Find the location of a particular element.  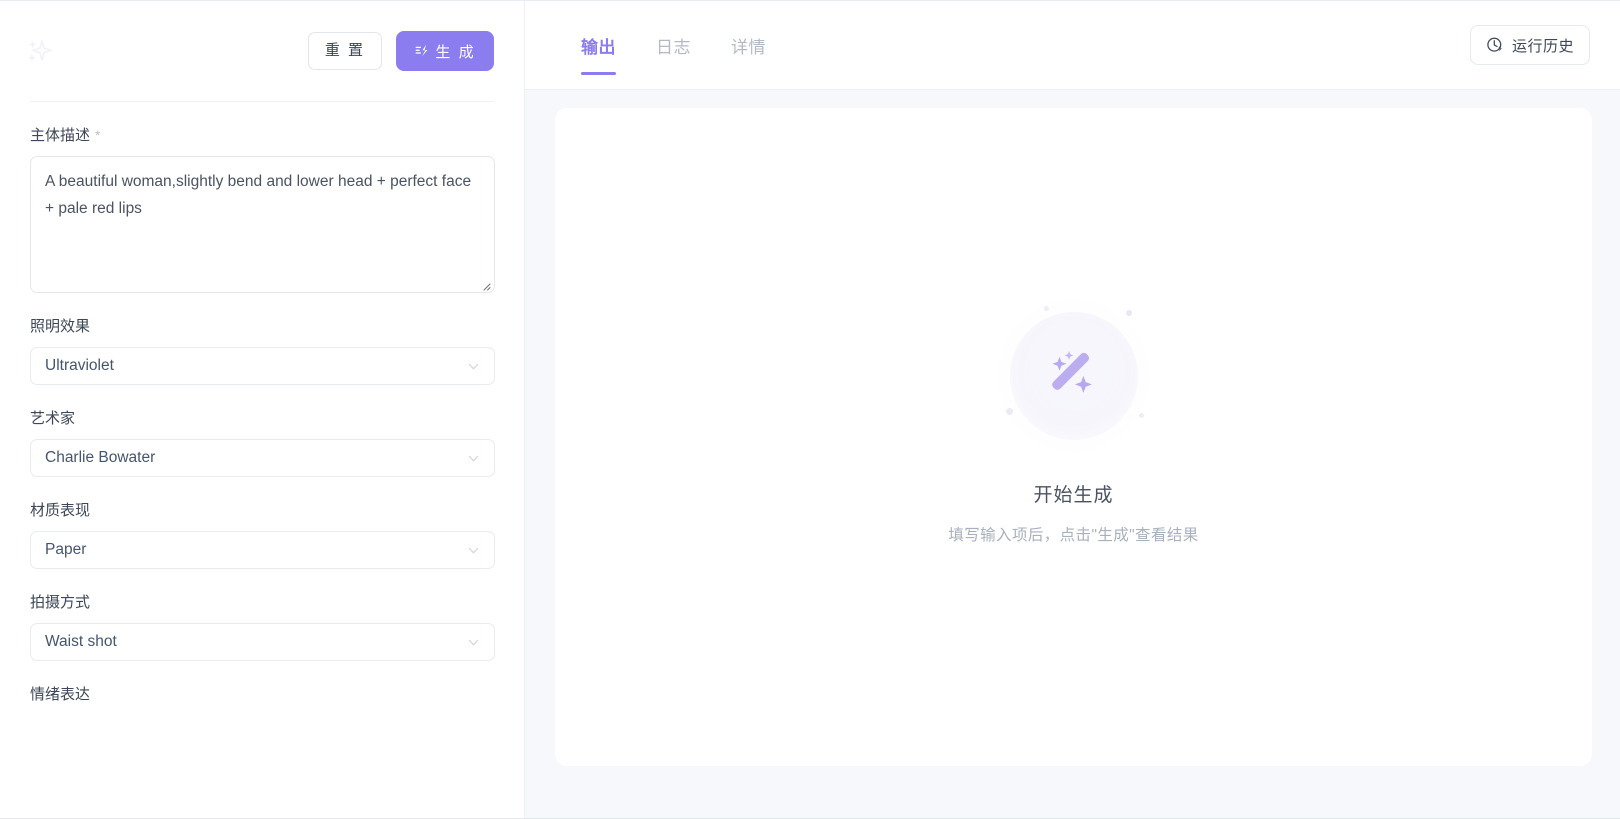

subject-description-wrapper is located at coordinates (262, 224).